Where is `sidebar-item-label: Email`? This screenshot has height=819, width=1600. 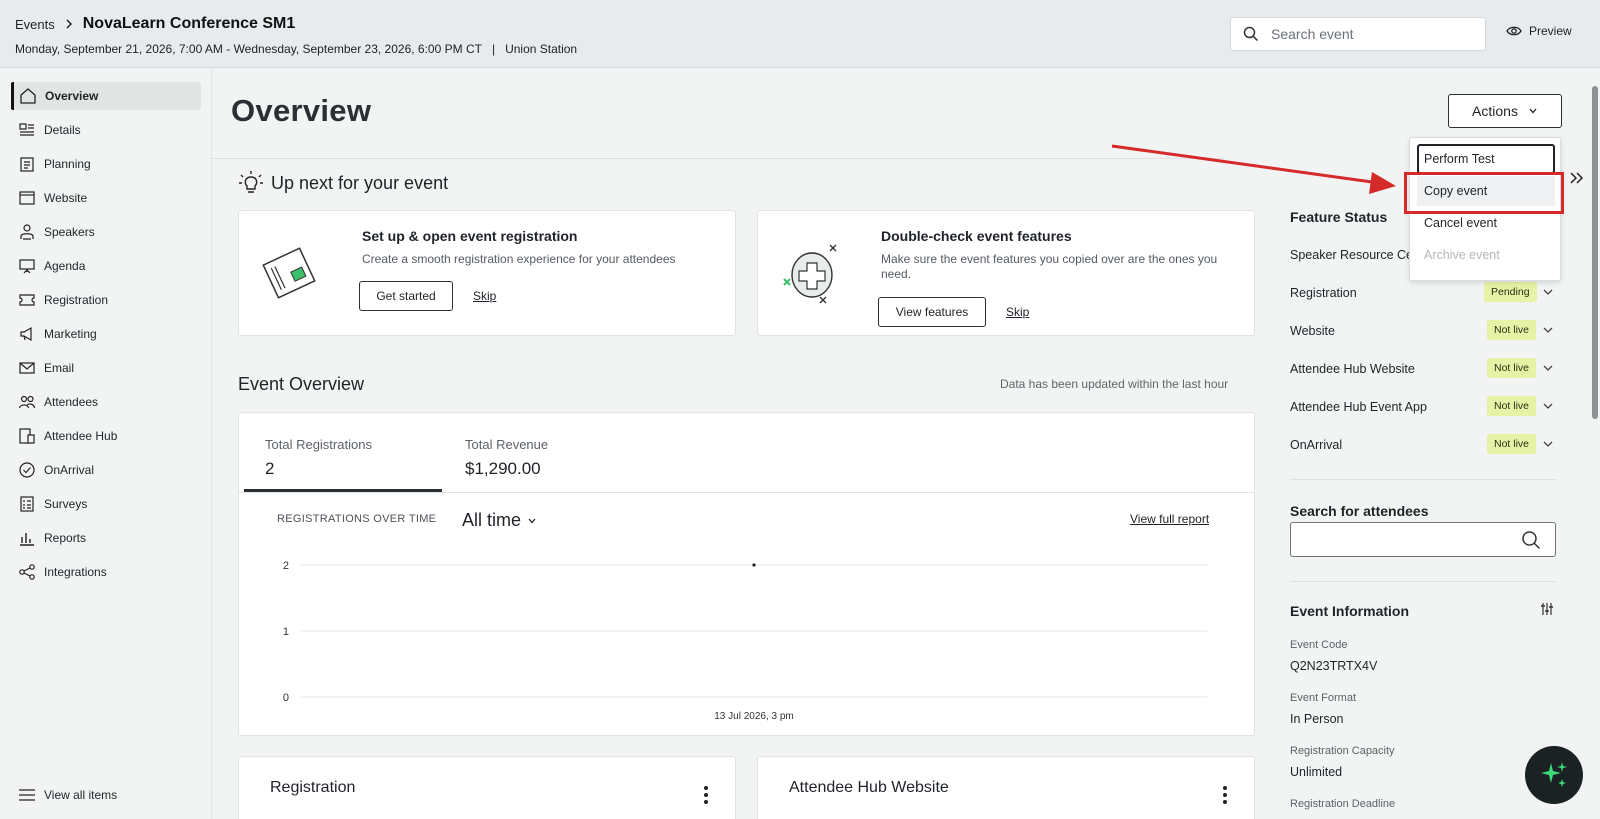 sidebar-item-label: Email is located at coordinates (59, 368).